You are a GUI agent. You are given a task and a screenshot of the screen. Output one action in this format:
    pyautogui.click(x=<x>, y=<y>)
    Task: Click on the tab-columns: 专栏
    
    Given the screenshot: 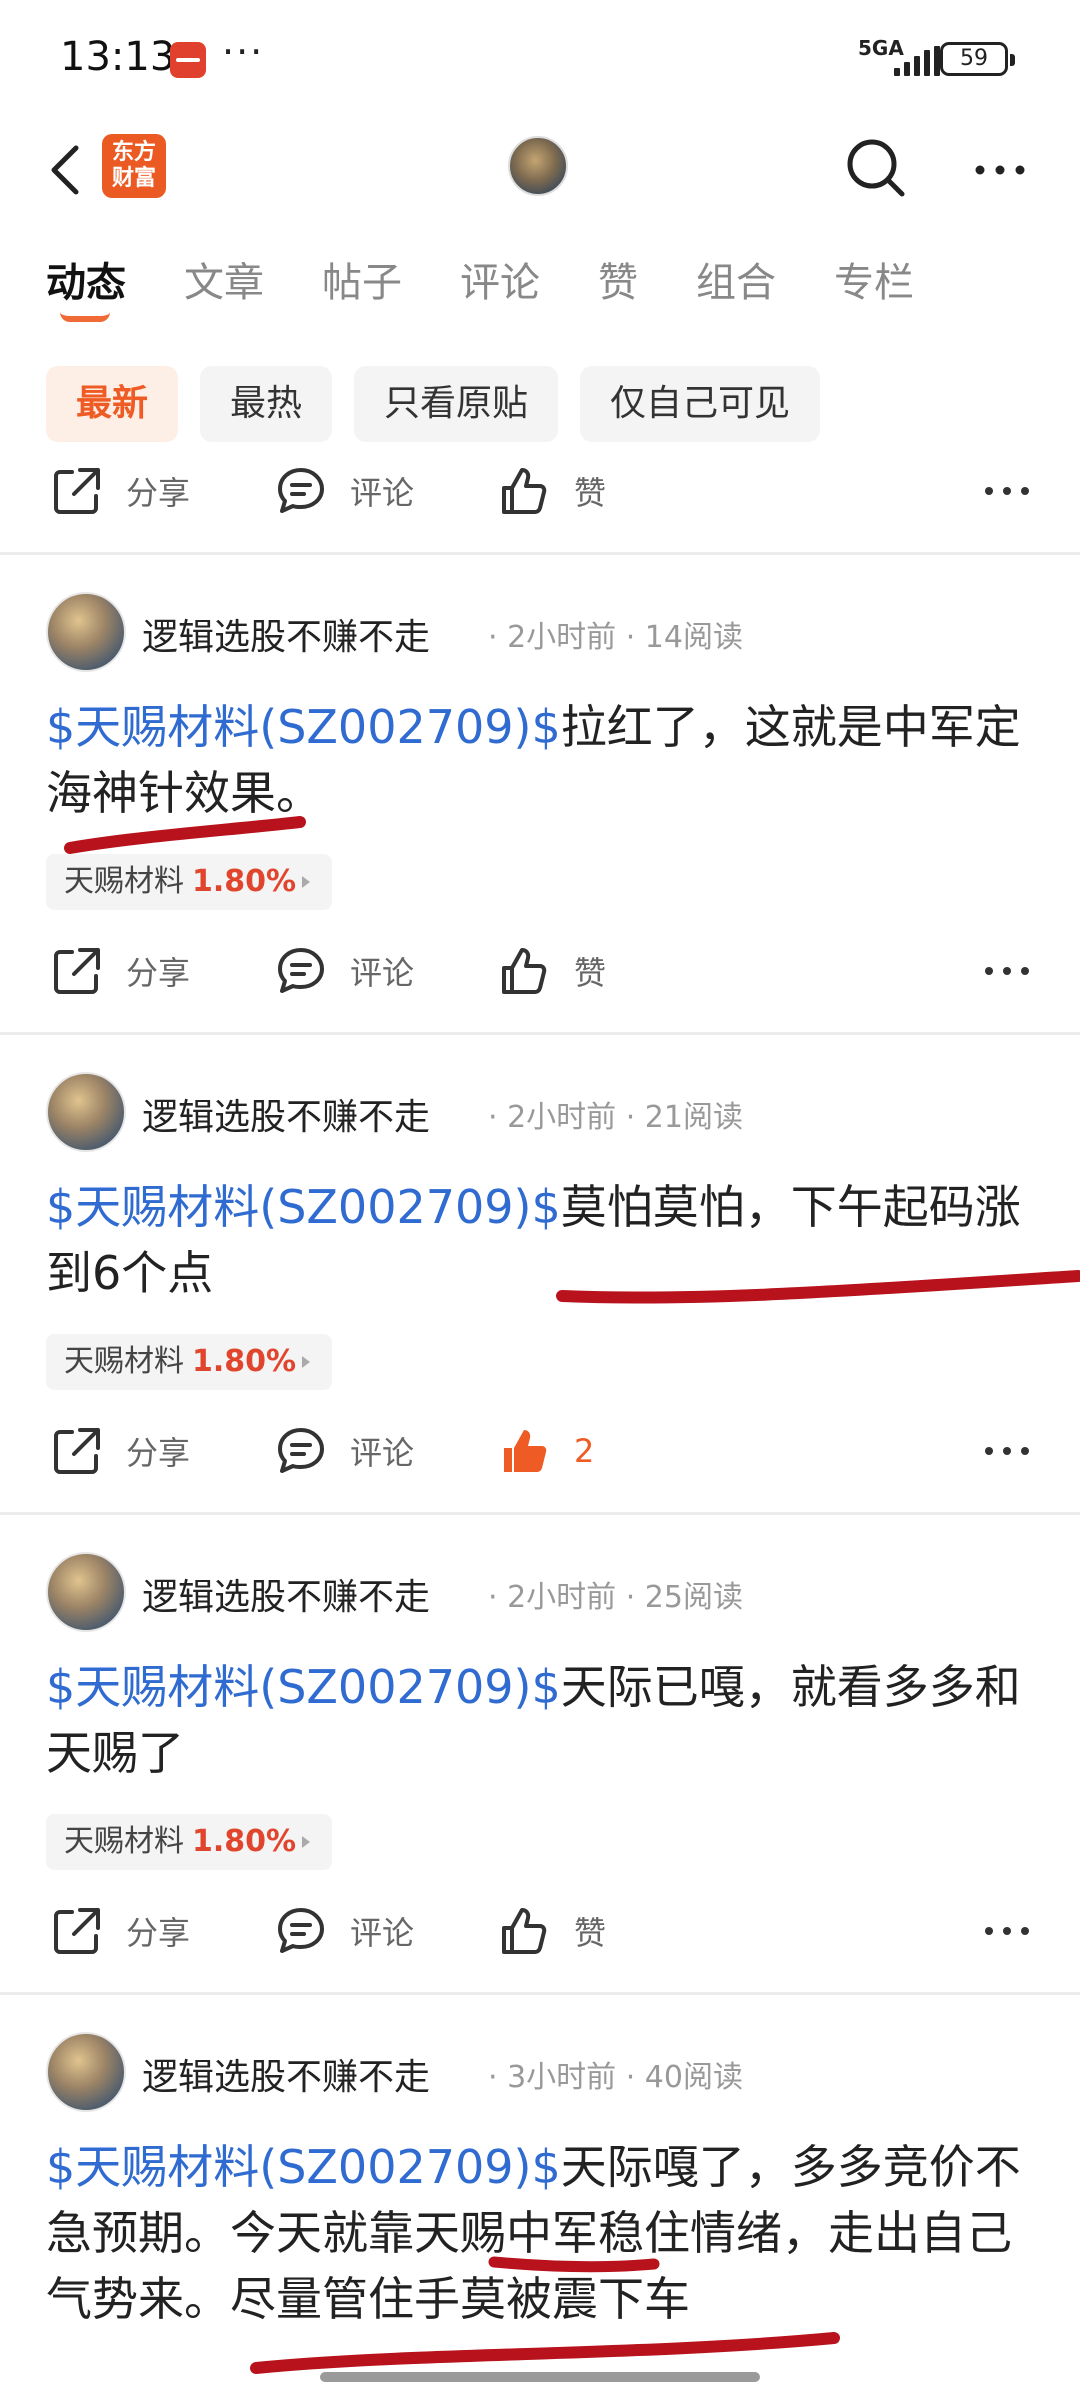 What is the action you would take?
    pyautogui.click(x=874, y=290)
    